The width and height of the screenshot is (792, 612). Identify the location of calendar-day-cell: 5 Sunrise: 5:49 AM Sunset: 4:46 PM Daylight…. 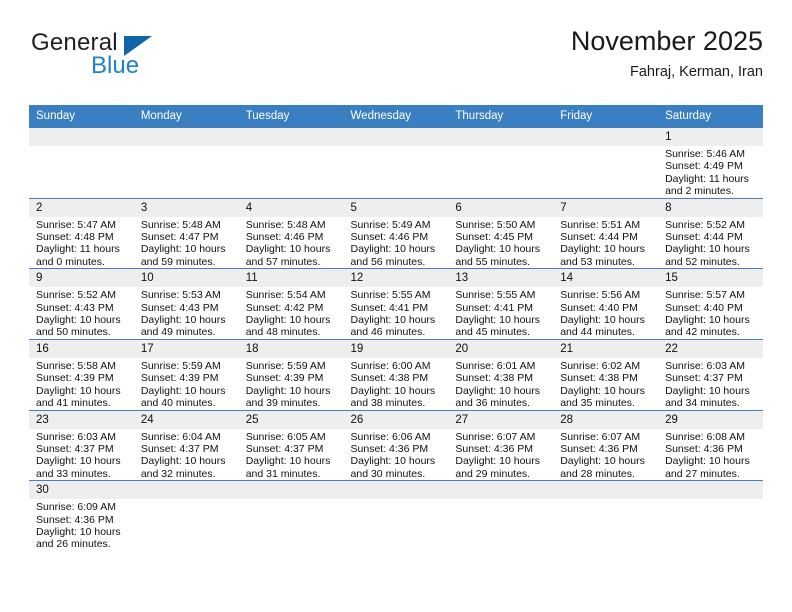
(396, 233).